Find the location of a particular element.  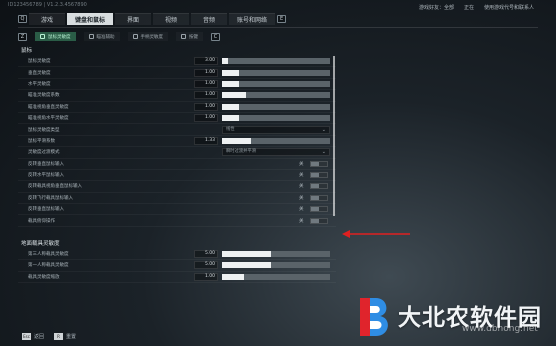

reset-button: R 重置 is located at coordinates (65, 336).